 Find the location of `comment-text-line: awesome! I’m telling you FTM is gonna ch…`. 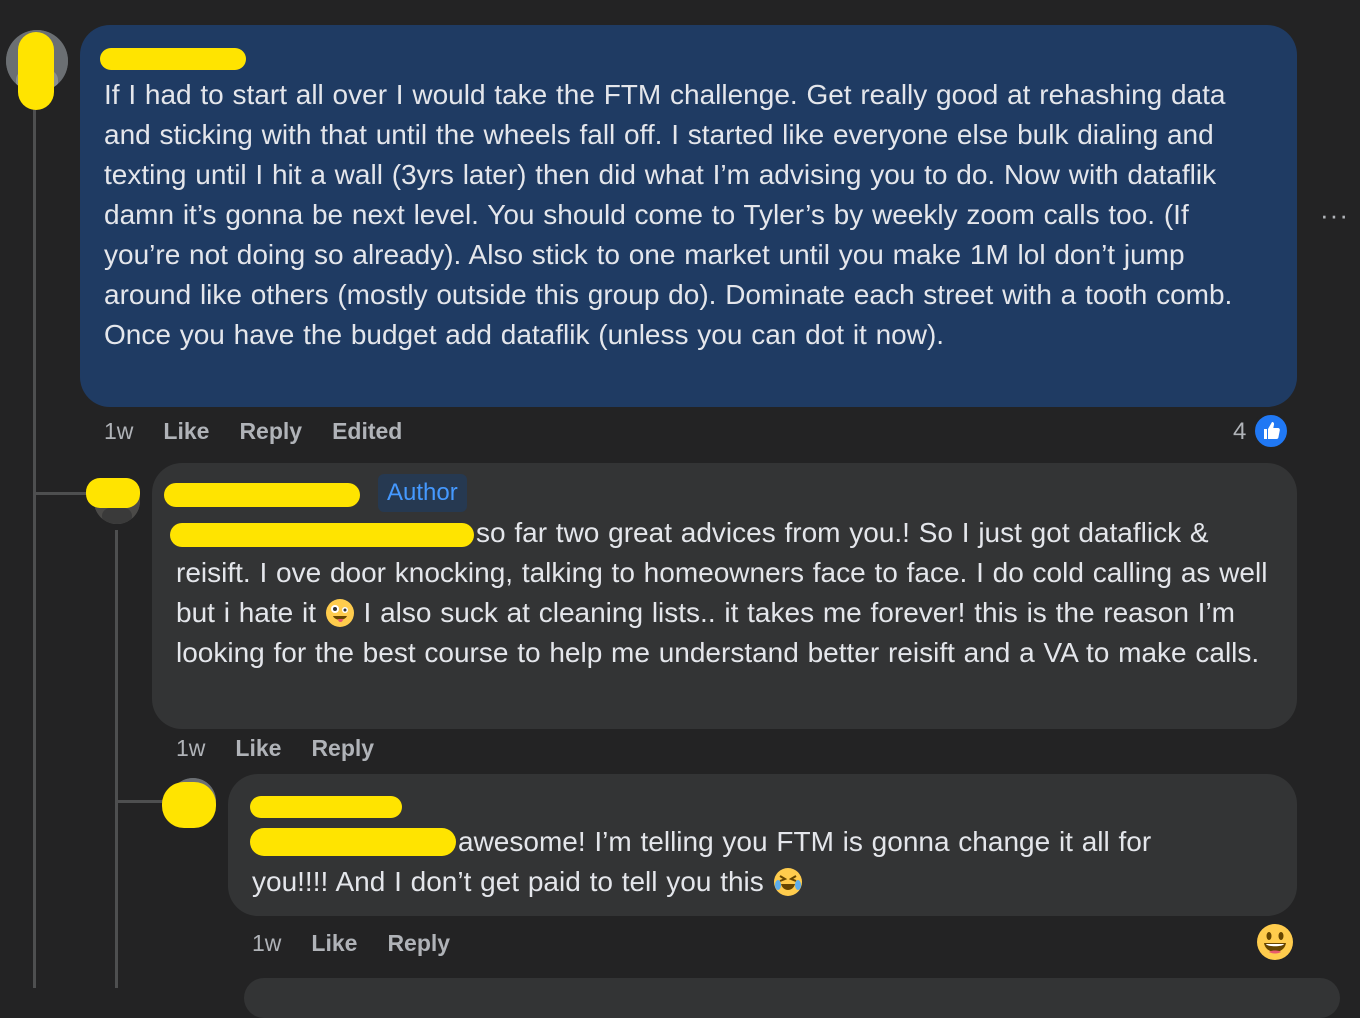

comment-text-line: awesome! I’m telling you FTM is gonna ch… is located at coordinates (805, 841).